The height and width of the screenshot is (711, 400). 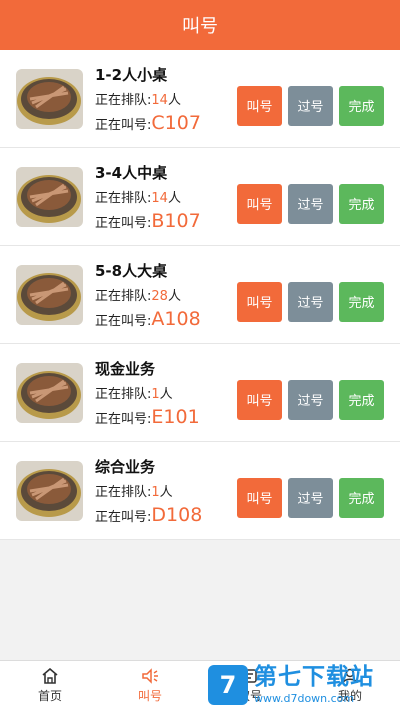 What do you see at coordinates (159, 296) in the screenshot?
I see `waiting-count: 28` at bounding box center [159, 296].